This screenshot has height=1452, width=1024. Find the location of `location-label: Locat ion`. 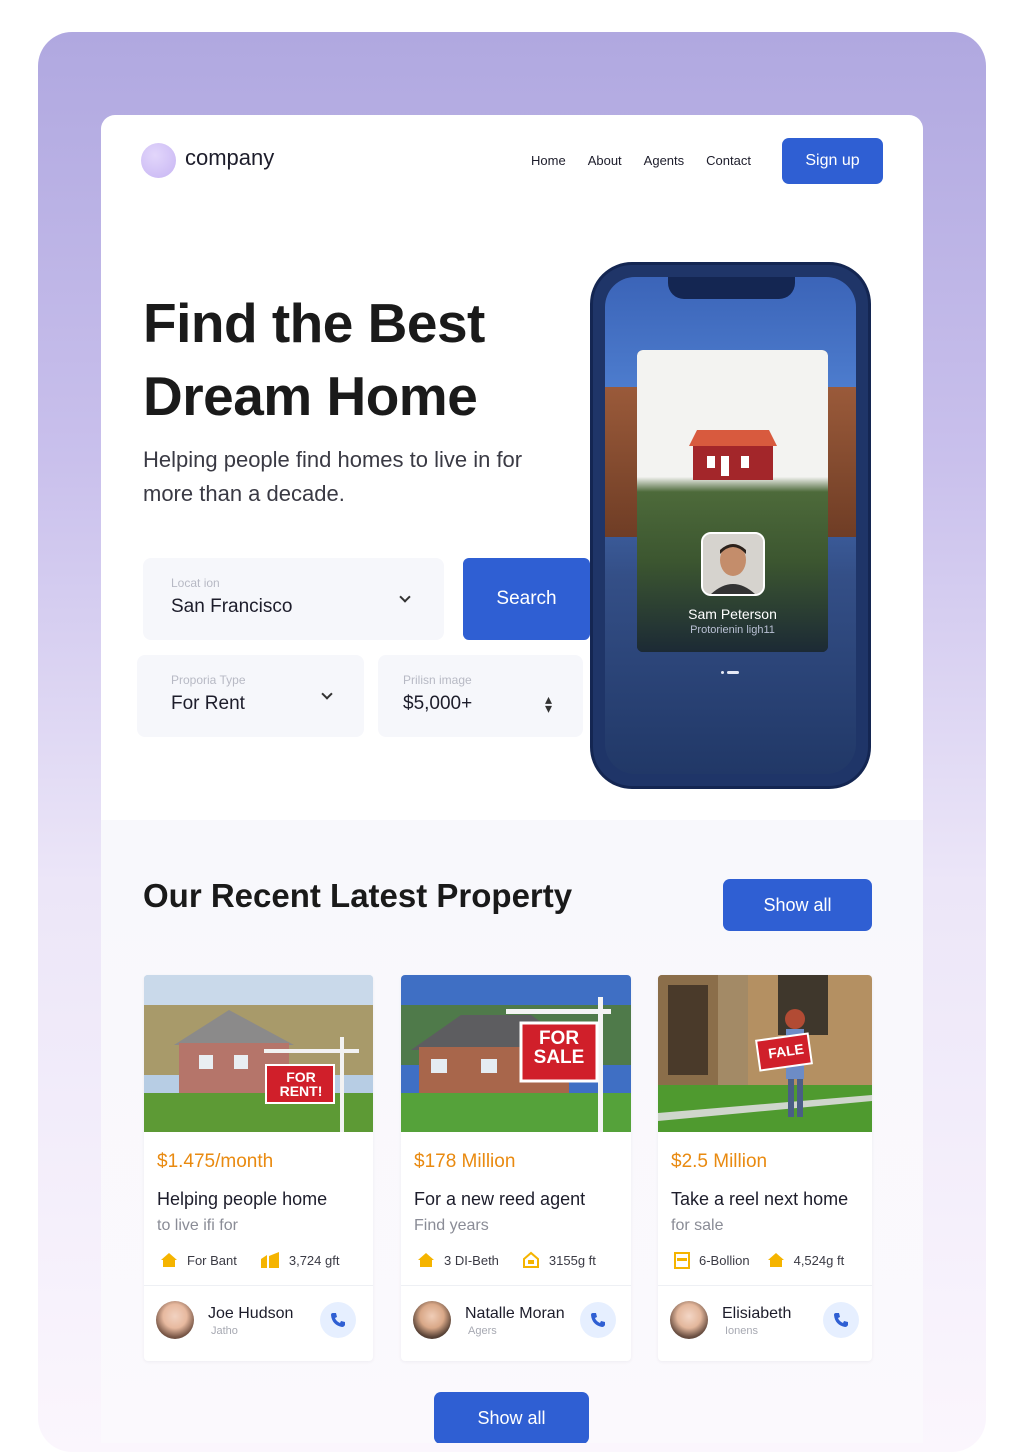

location-label: Locat ion is located at coordinates (195, 583).